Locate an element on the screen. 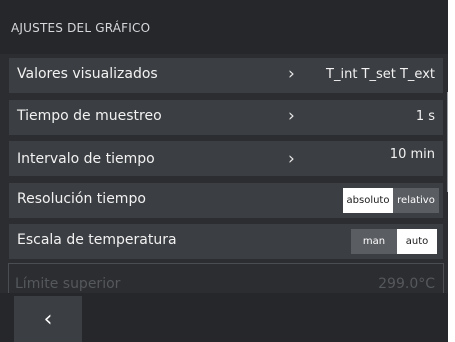 The image size is (455, 342). sampling-time-row: Tiempo de muestreo › 1 s is located at coordinates (226, 117).